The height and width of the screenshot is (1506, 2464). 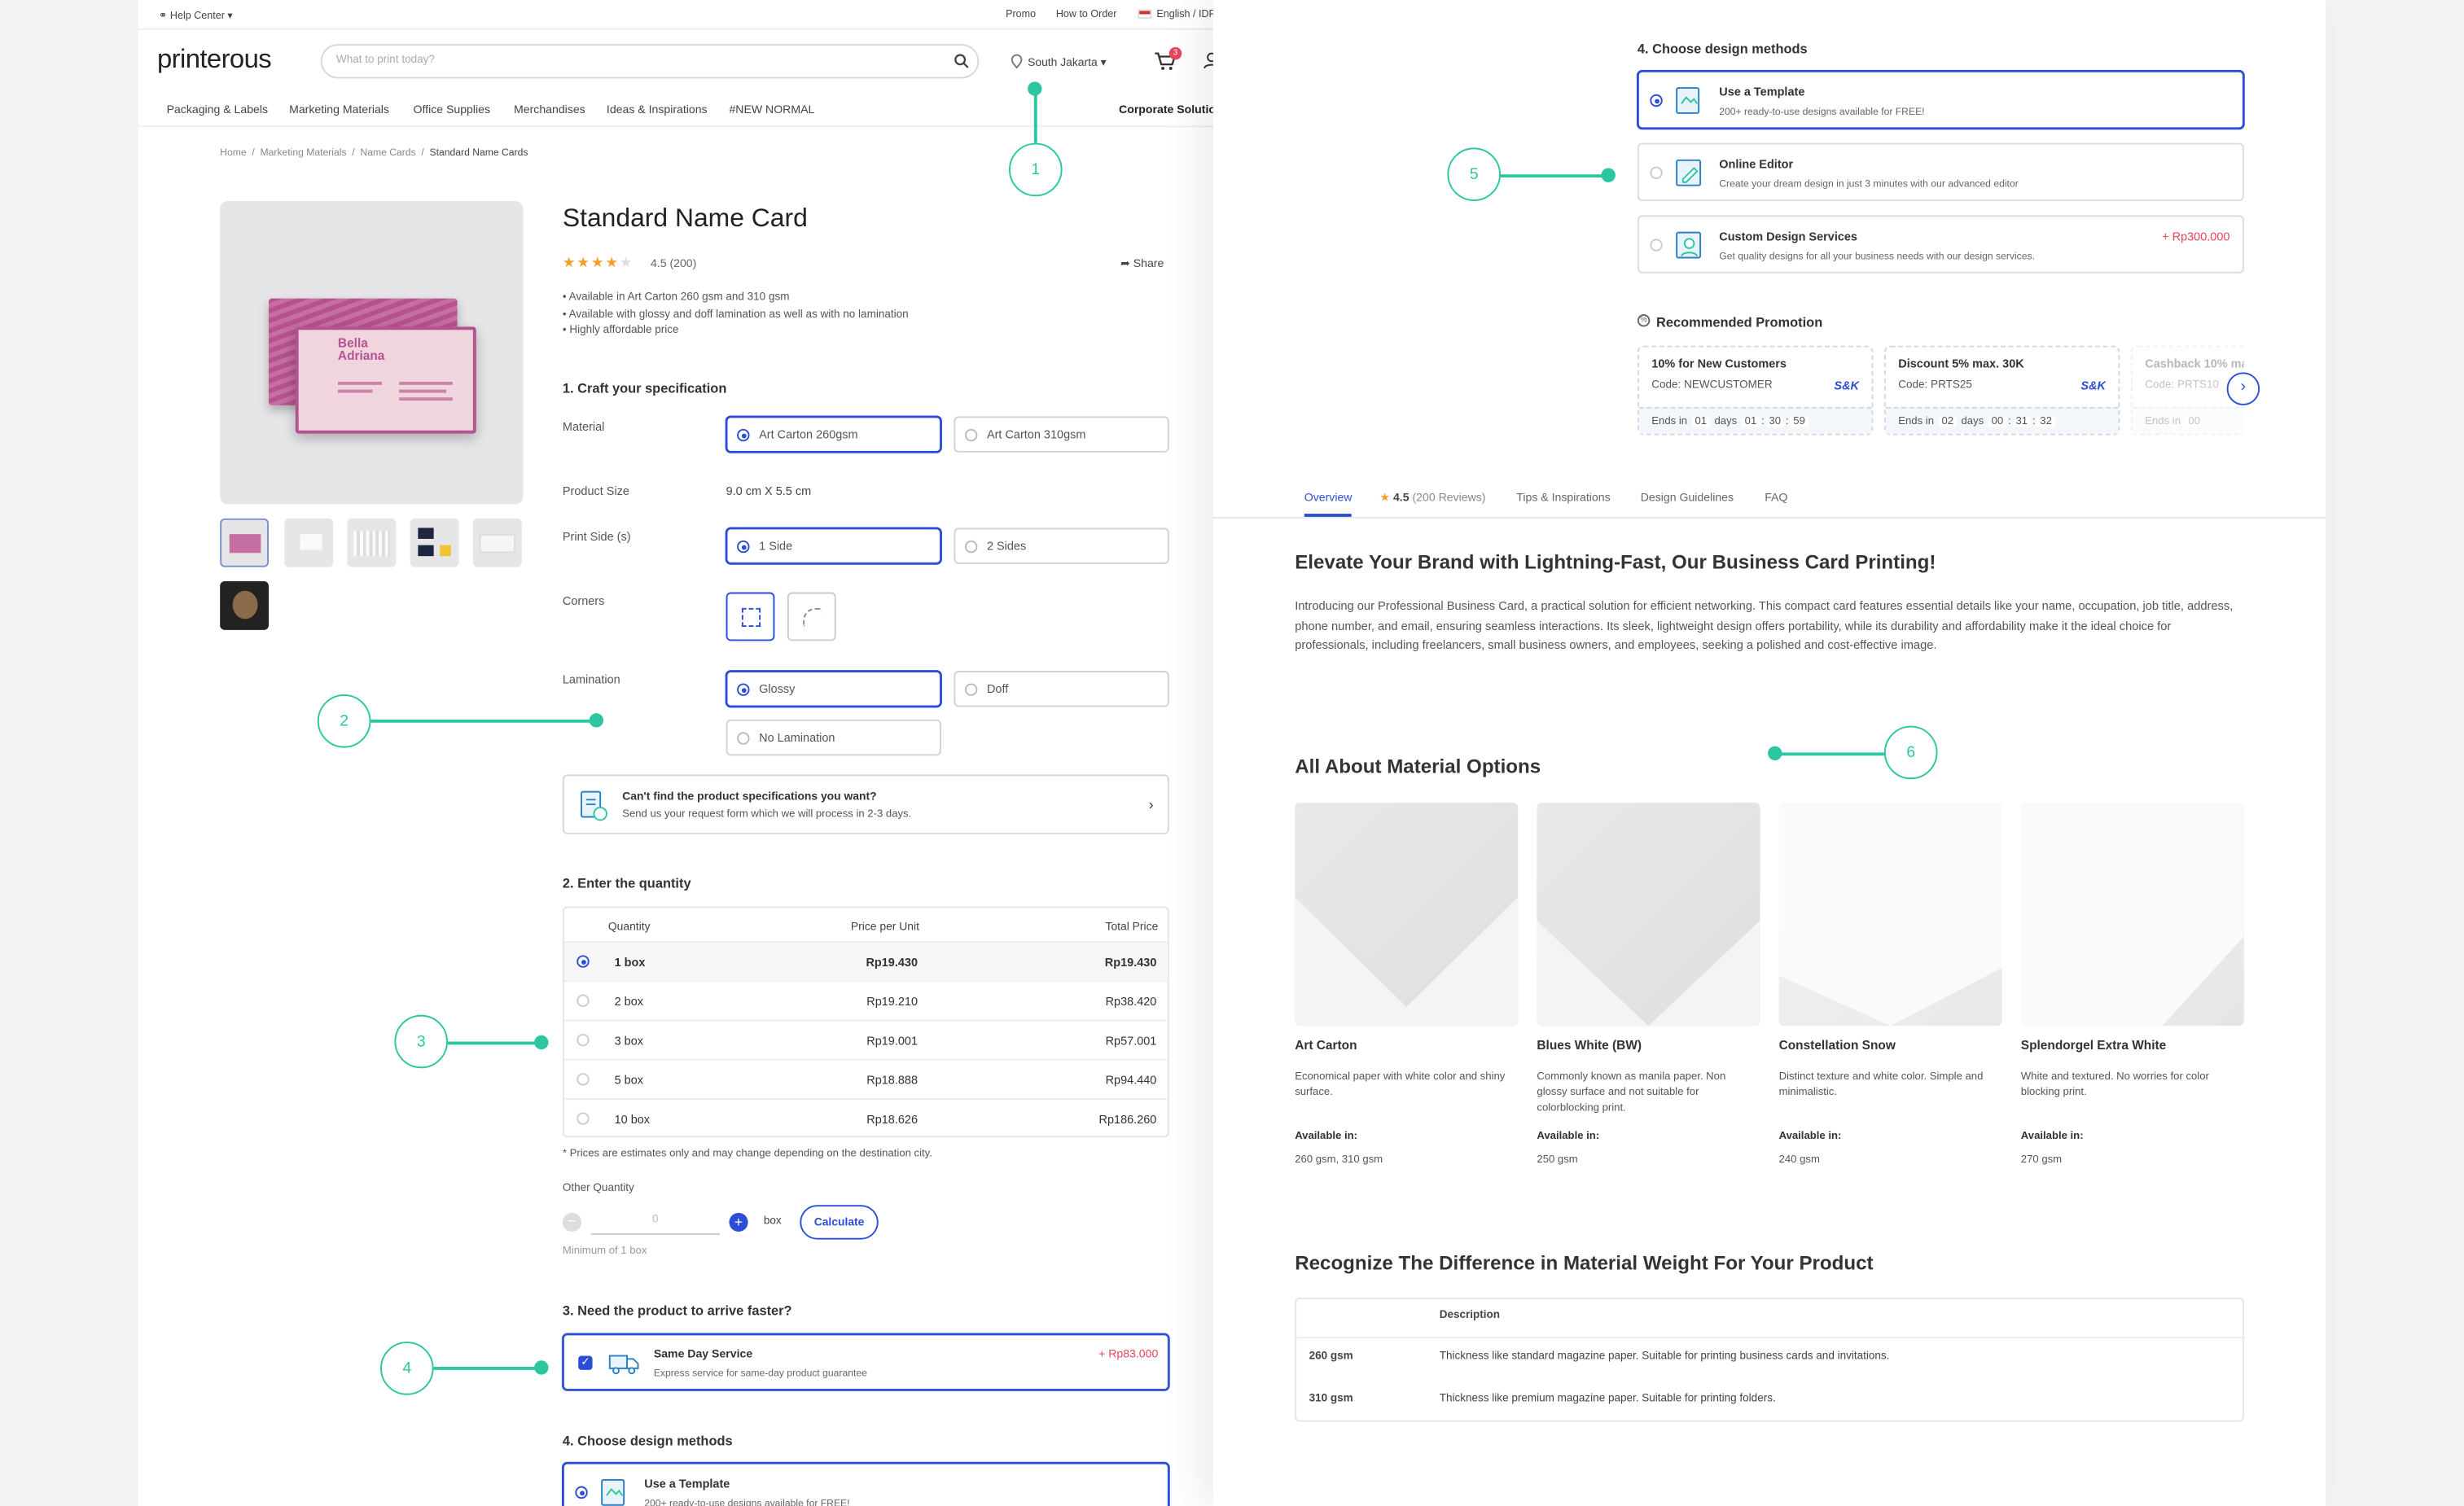 What do you see at coordinates (1837, 1045) in the screenshot?
I see `material-name: Constellation Snow` at bounding box center [1837, 1045].